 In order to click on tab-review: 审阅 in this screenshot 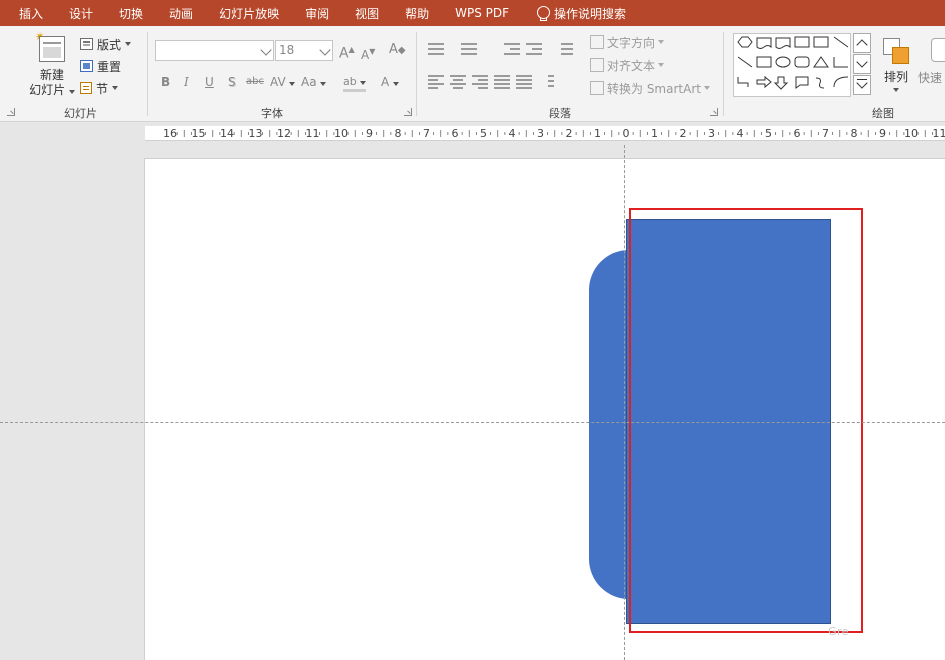, I will do `click(317, 13)`.